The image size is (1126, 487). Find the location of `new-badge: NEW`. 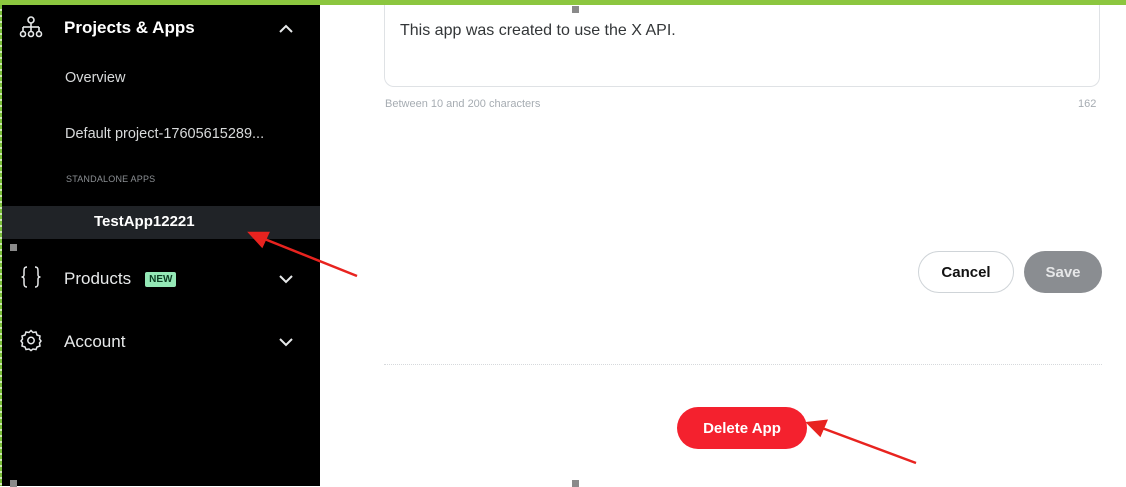

new-badge: NEW is located at coordinates (161, 279).